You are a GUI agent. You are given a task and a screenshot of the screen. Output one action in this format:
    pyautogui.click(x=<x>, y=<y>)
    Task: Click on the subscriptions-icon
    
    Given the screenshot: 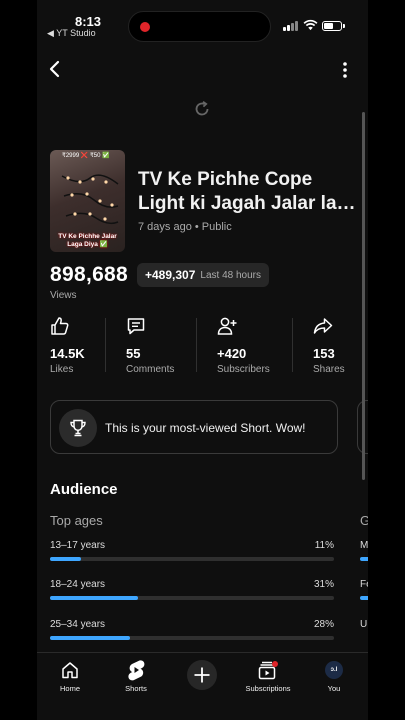 What is the action you would take?
    pyautogui.click(x=268, y=670)
    